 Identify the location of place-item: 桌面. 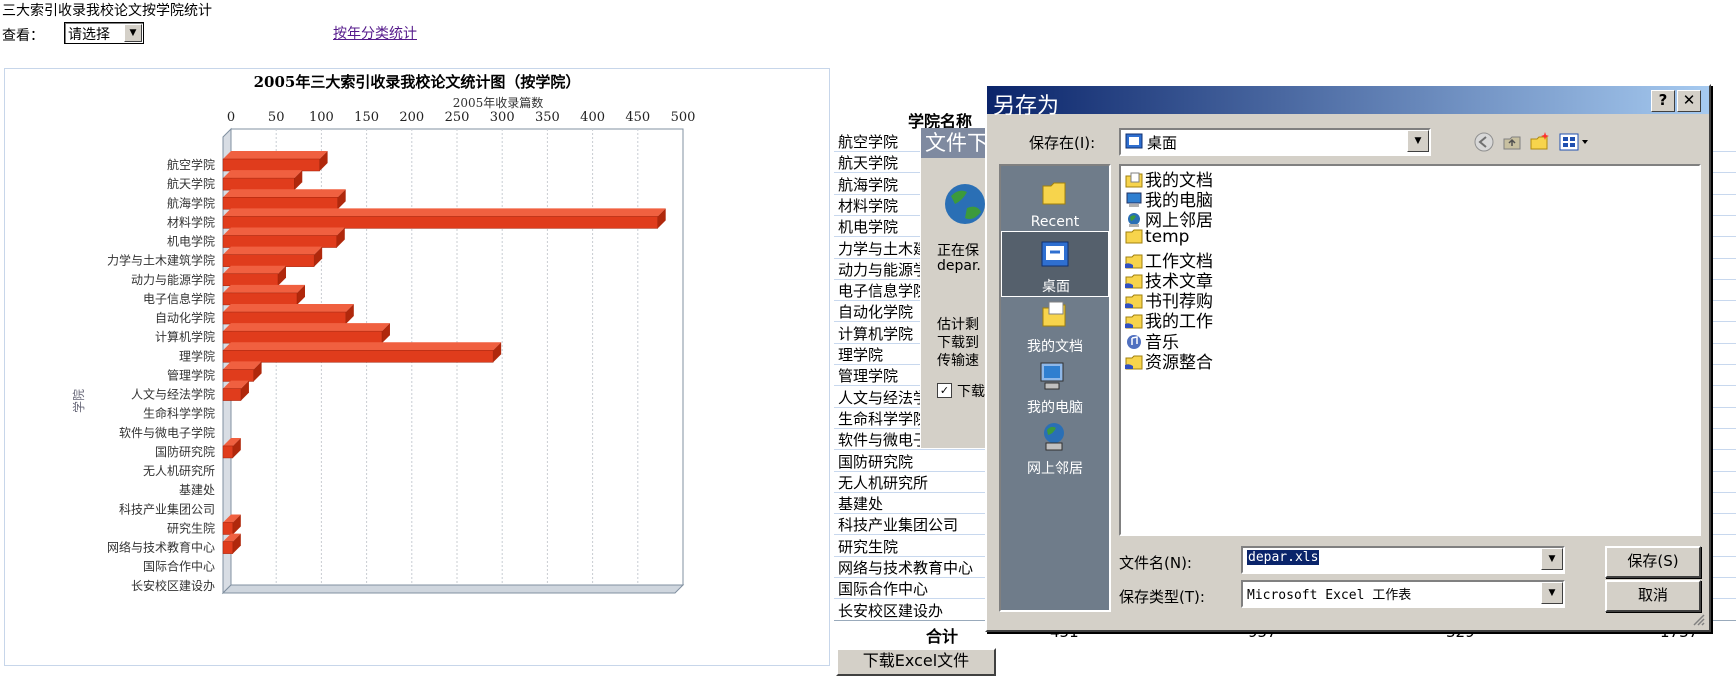
(1055, 264).